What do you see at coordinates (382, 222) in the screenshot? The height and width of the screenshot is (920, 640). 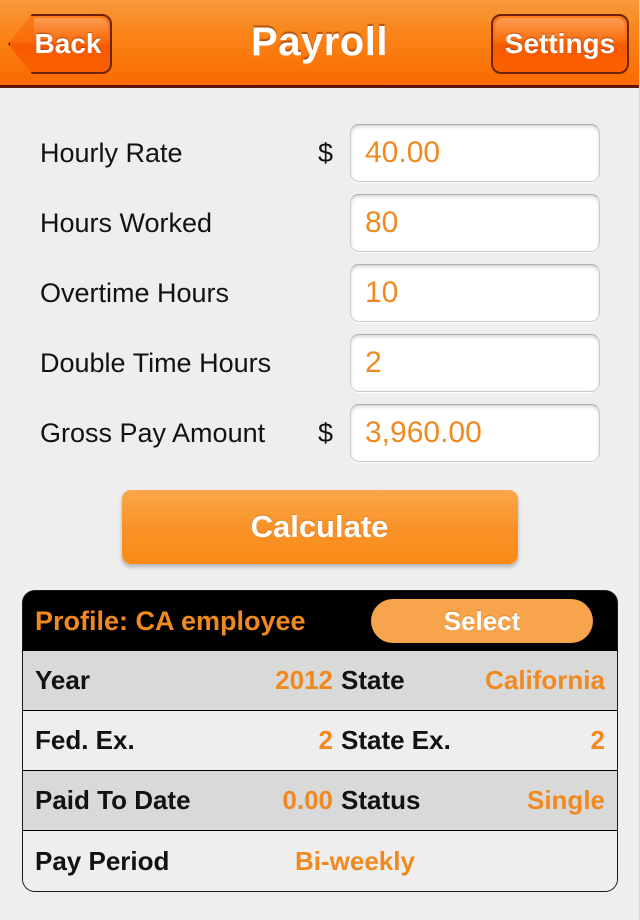 I see `hours-worked-value: 80` at bounding box center [382, 222].